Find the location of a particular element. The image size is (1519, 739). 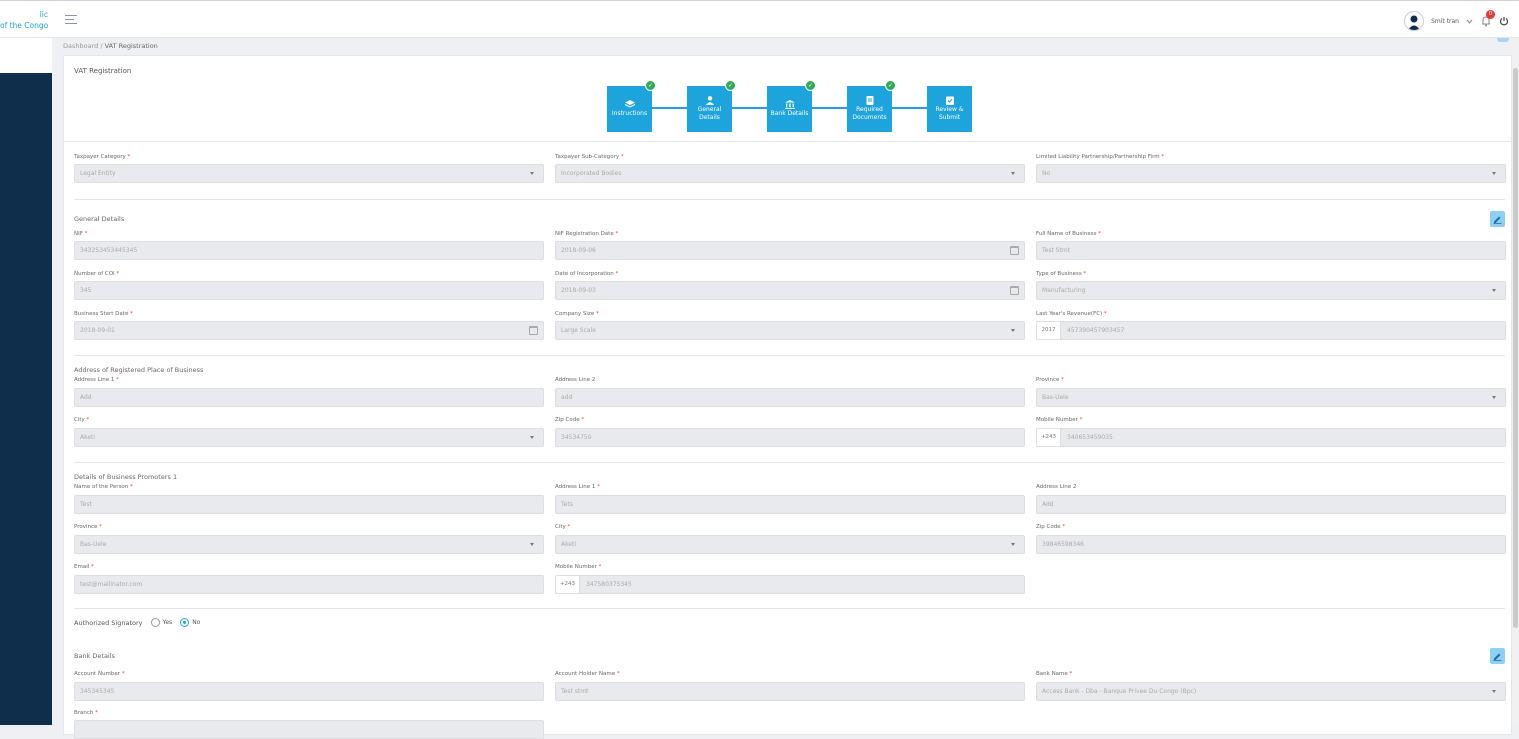

notification-badge: 0 is located at coordinates (1490, 14).